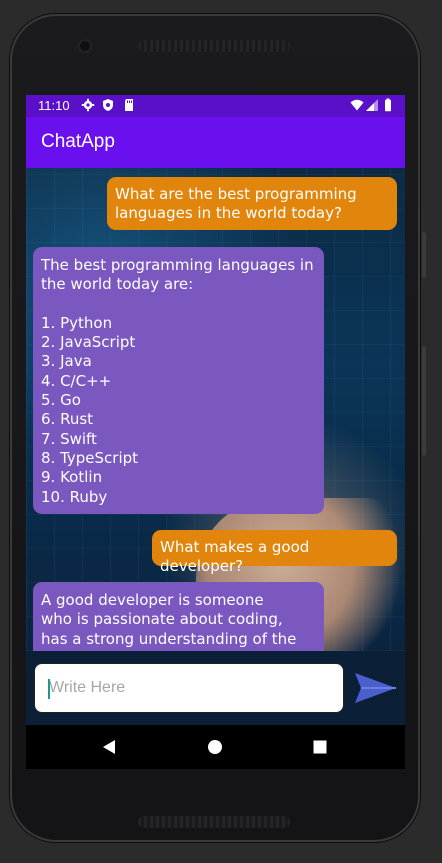 The height and width of the screenshot is (863, 442). What do you see at coordinates (54, 105) in the screenshot?
I see `status-time: 11:10` at bounding box center [54, 105].